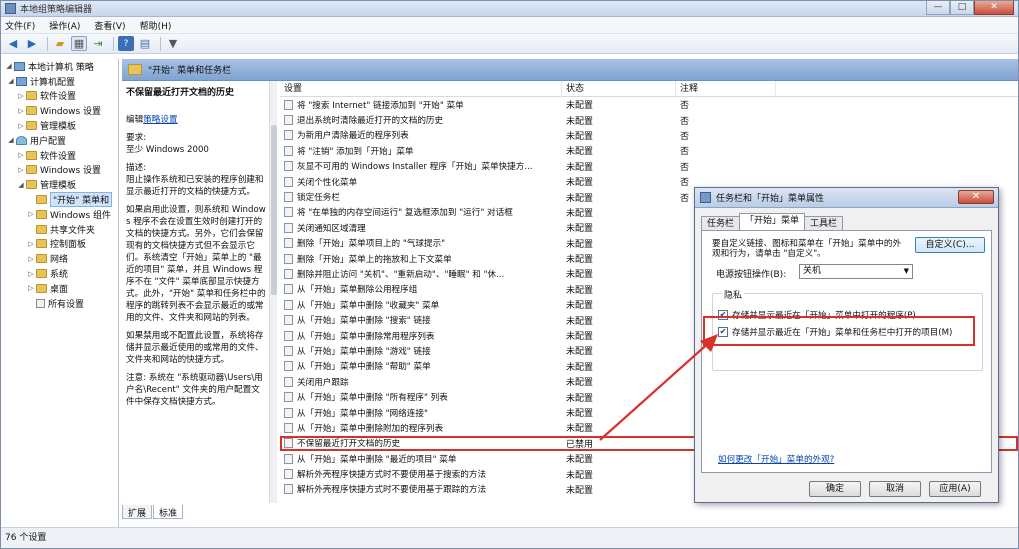 This screenshot has height=549, width=1019. Describe the element at coordinates (20, 25) in the screenshot. I see `menu-file: 文件(F)` at that location.